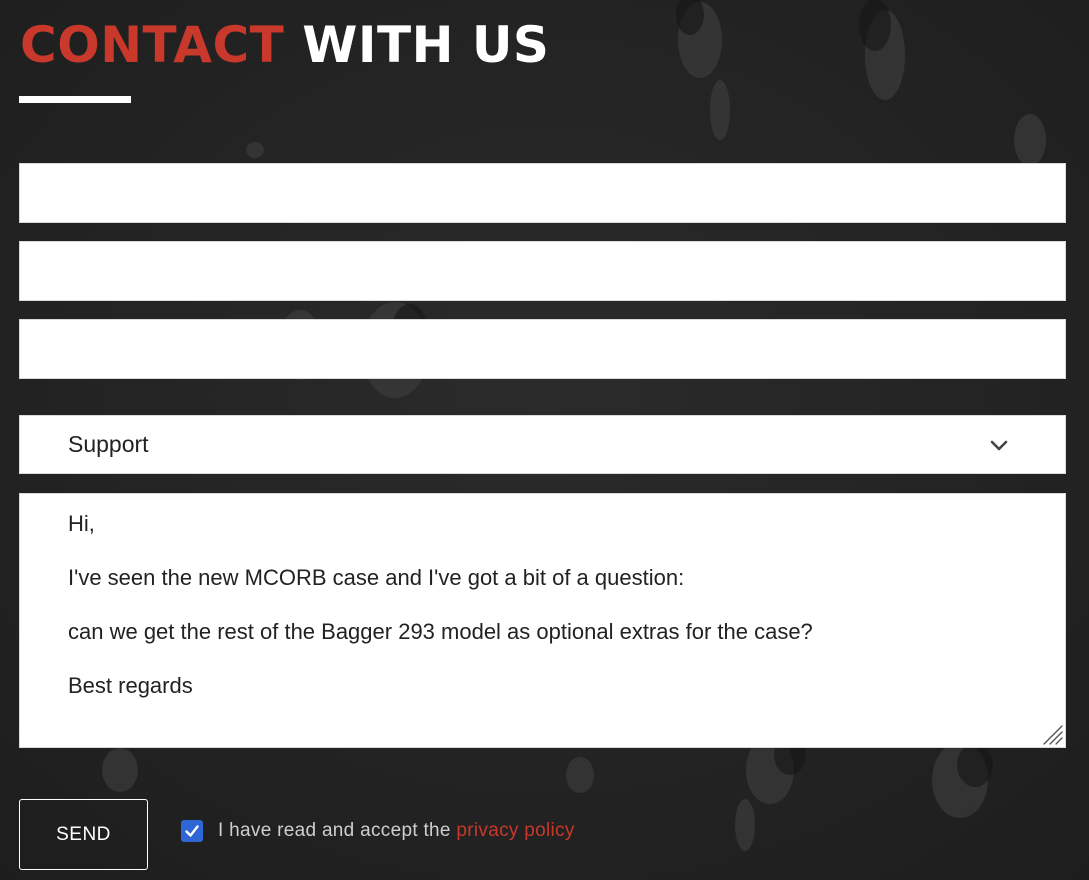 This screenshot has height=880, width=1089. Describe the element at coordinates (426, 45) in the screenshot. I see `title-rest: WITH US` at that location.